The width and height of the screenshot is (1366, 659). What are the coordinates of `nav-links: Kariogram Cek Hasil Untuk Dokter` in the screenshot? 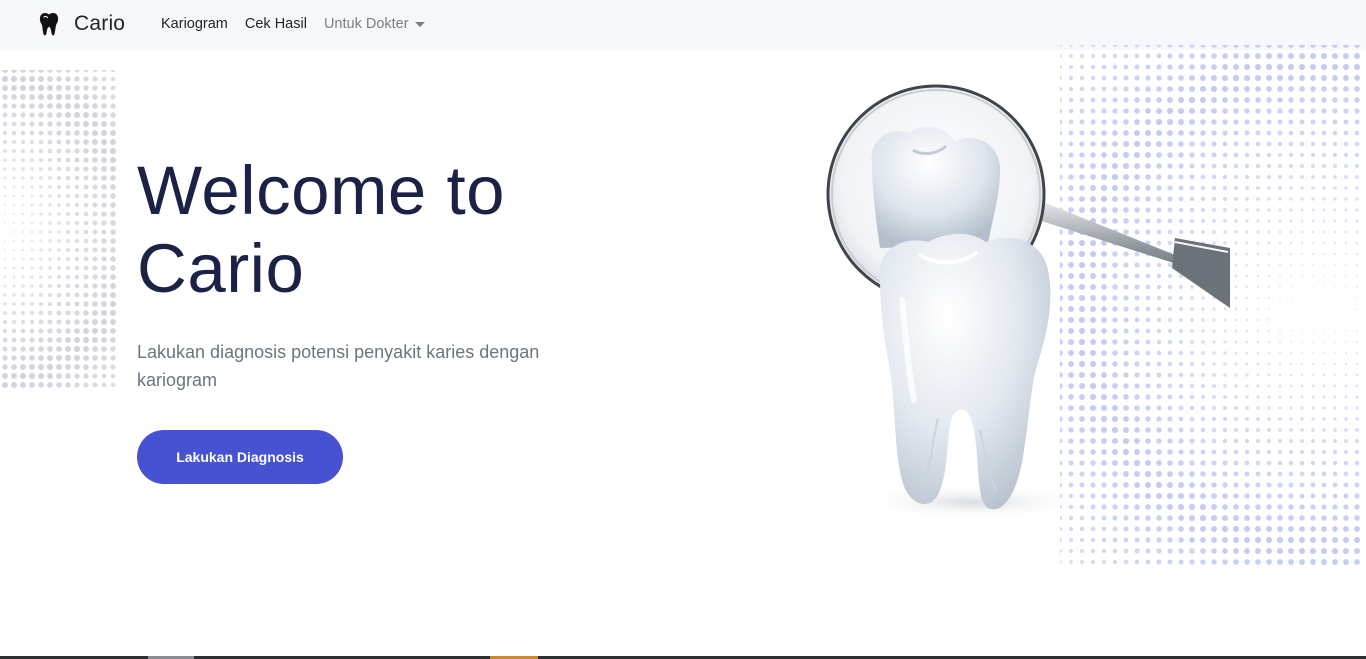 It's located at (293, 24).